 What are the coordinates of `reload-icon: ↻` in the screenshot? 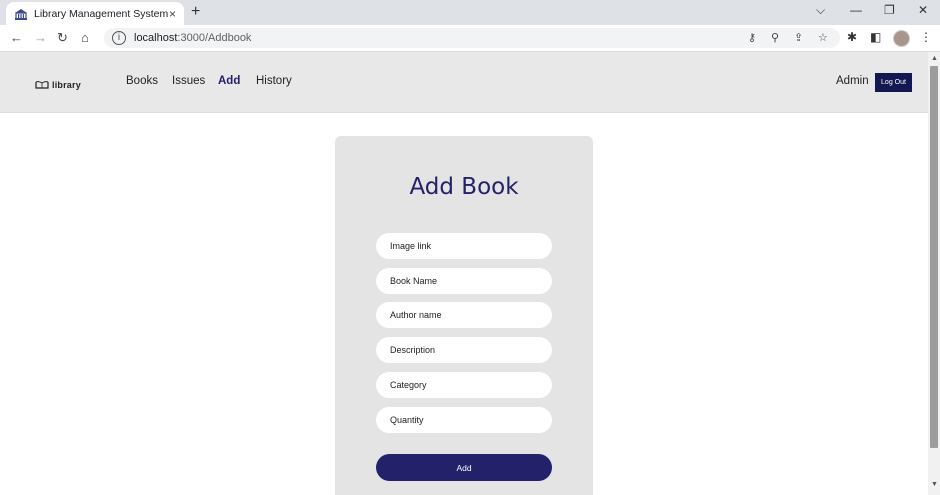 It's located at (62, 38).